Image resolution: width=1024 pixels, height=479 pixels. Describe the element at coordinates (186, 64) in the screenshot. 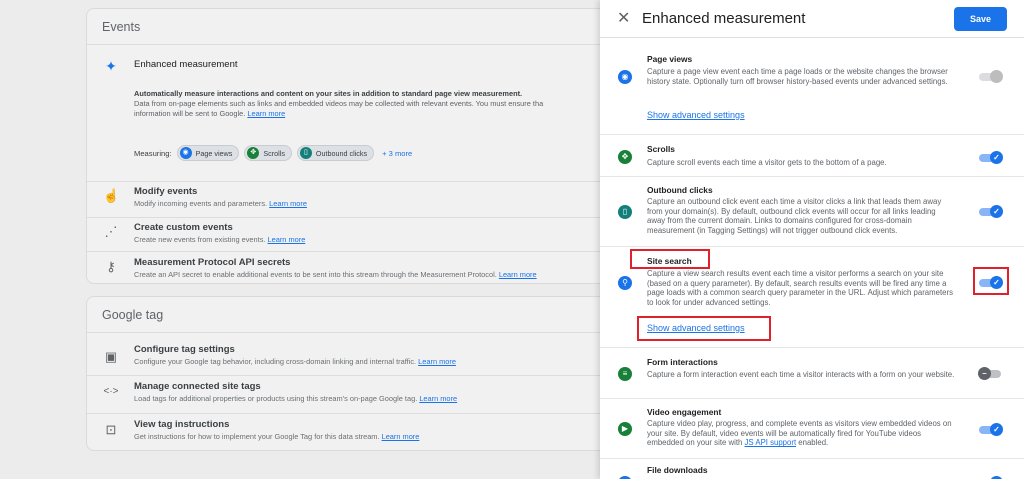

I see `enhanced-title: Enhanced measurement` at that location.